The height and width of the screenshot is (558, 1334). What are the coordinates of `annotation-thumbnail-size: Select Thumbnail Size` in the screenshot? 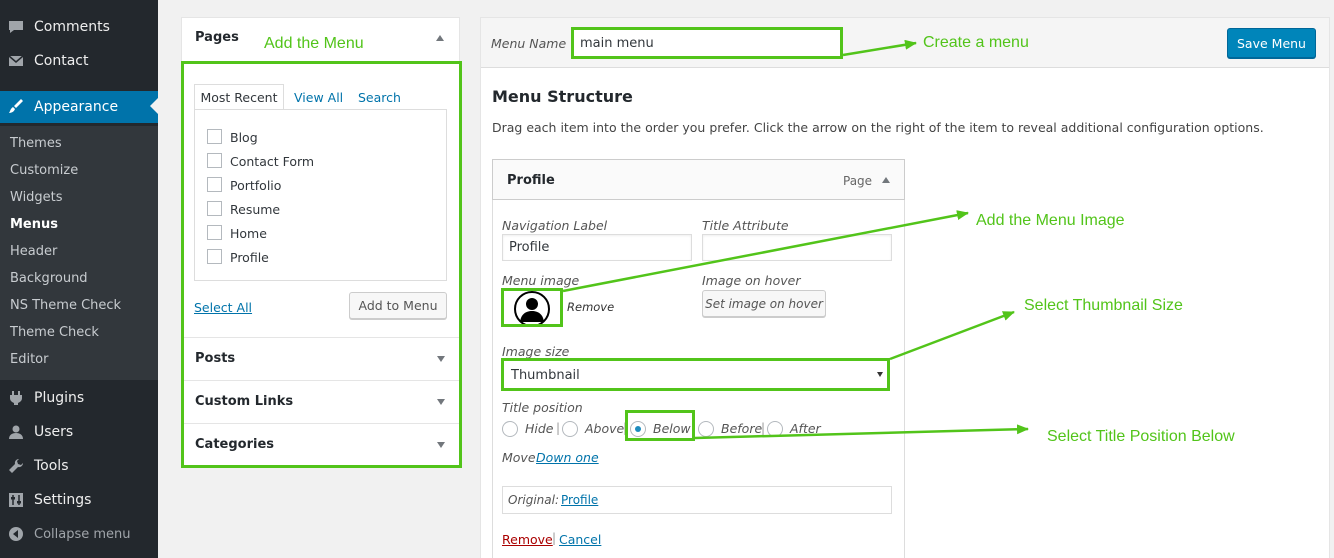 It's located at (1103, 305).